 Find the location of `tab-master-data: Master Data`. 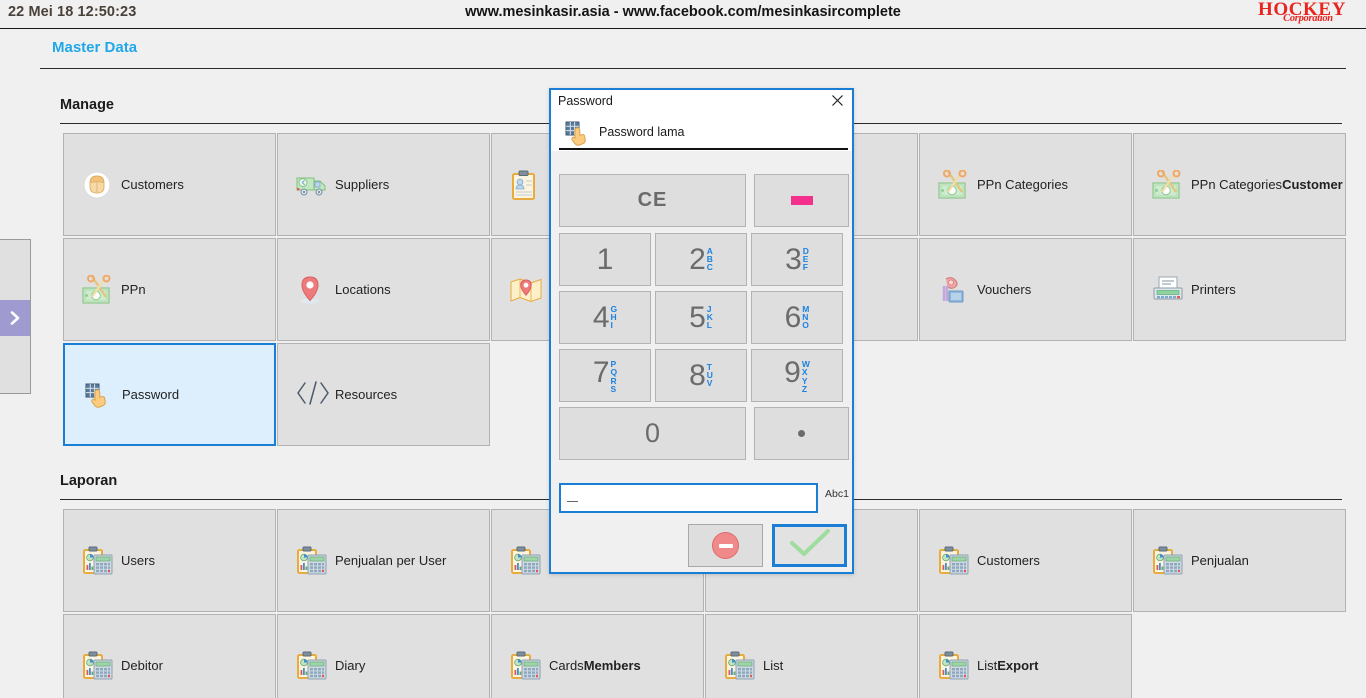

tab-master-data: Master Data is located at coordinates (94, 45).